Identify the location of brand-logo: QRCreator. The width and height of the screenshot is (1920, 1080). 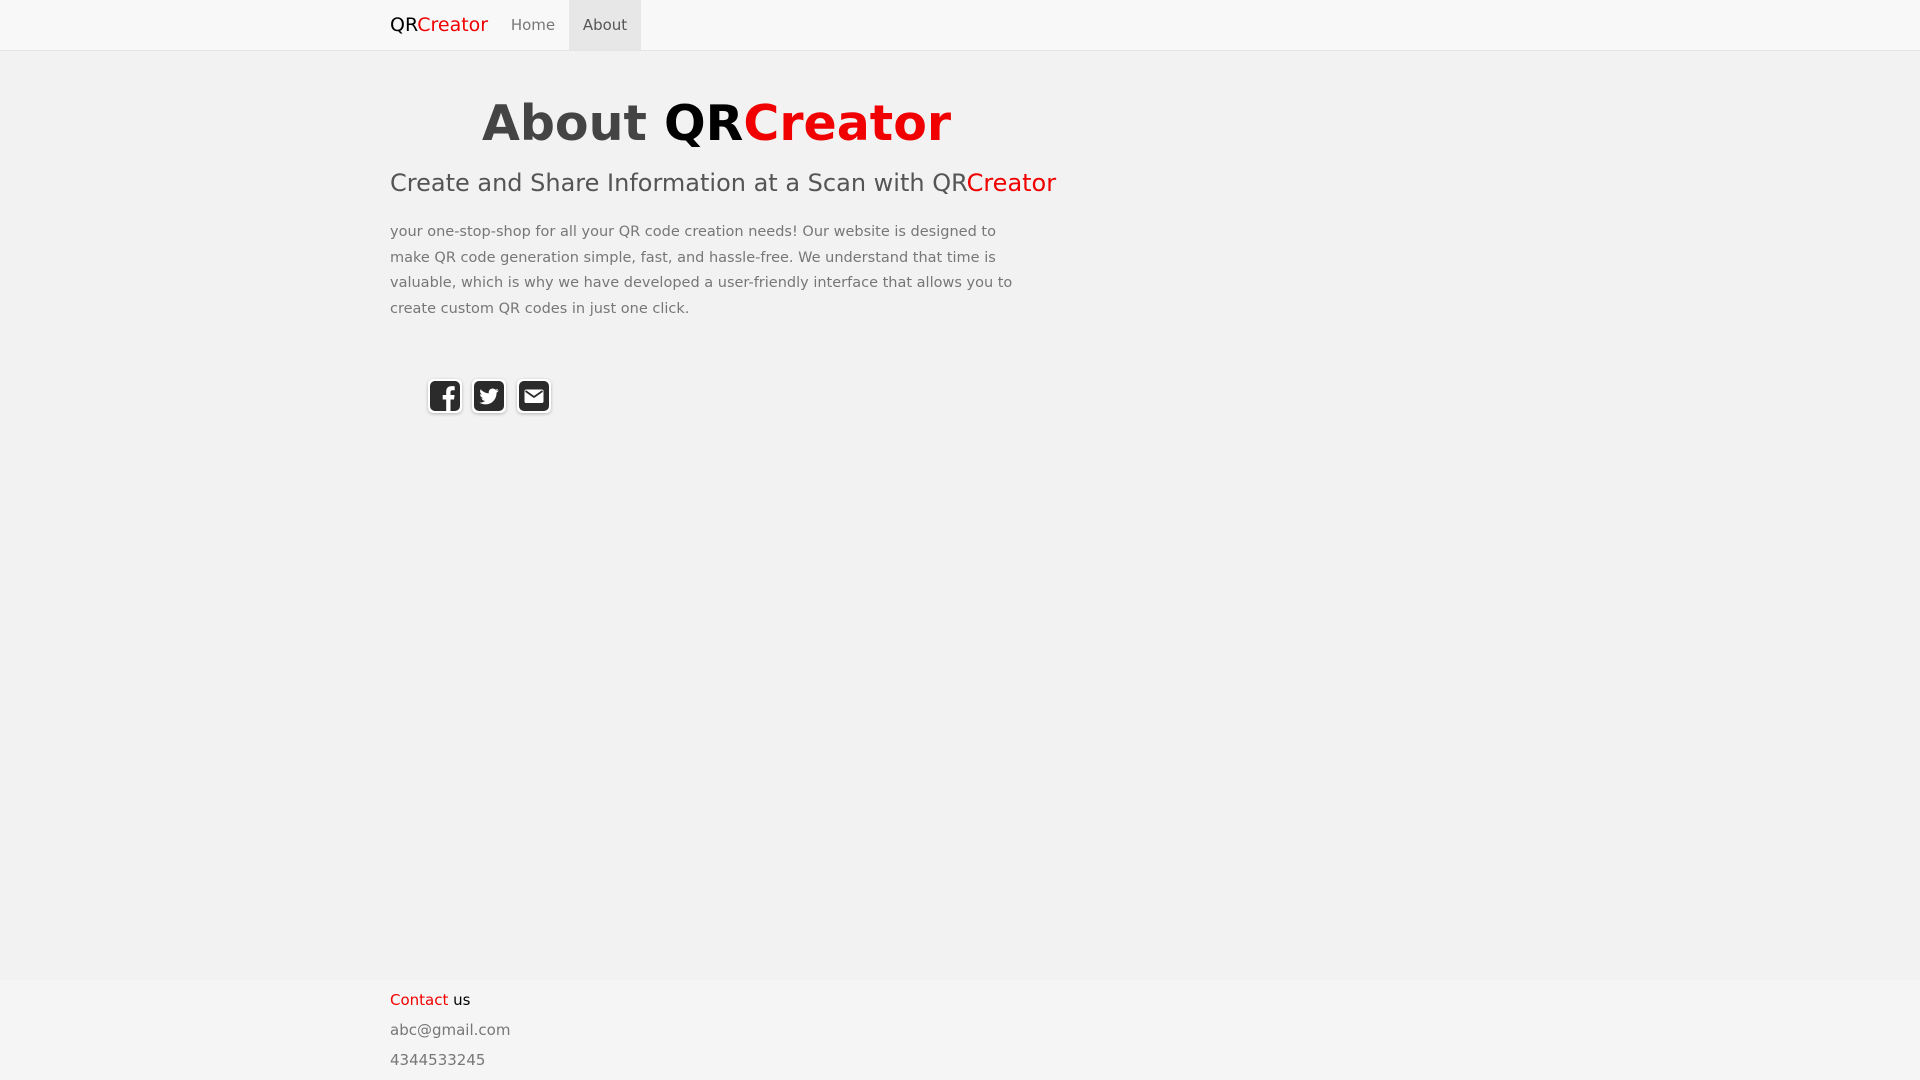
(439, 25).